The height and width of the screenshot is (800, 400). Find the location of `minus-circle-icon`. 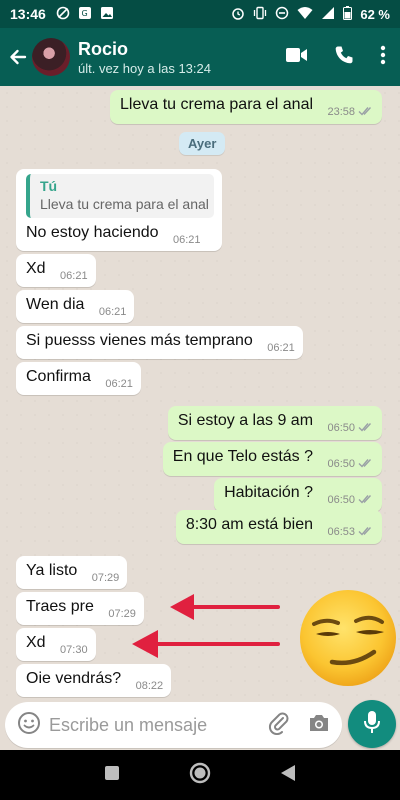

minus-circle-icon is located at coordinates (282, 14).